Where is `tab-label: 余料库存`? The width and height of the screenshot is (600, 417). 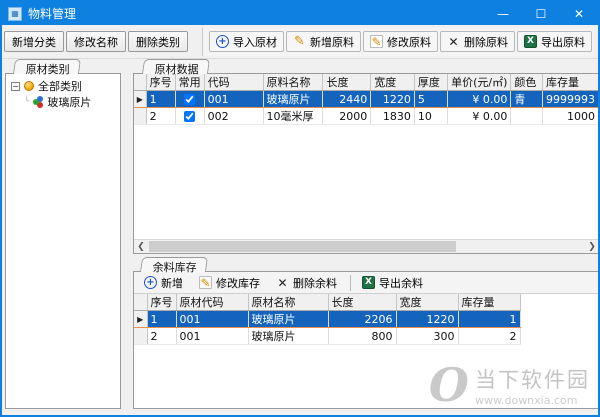
tab-label: 余料库存 is located at coordinates (174, 267).